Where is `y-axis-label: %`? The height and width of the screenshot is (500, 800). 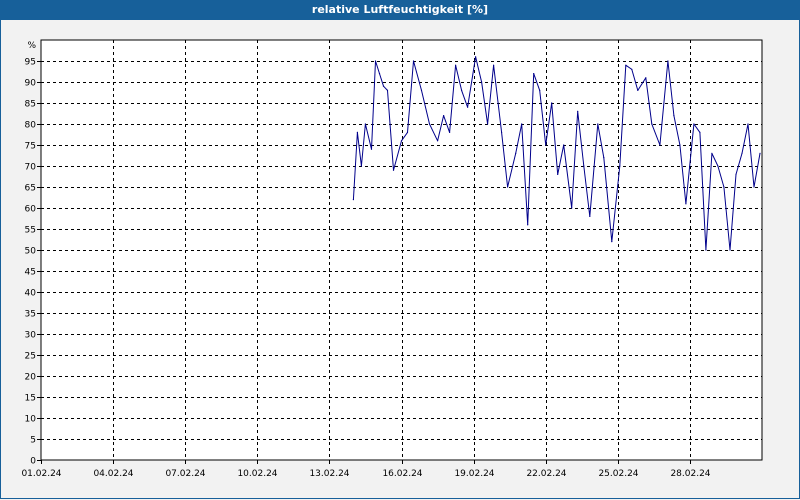
y-axis-label: % is located at coordinates (31, 46).